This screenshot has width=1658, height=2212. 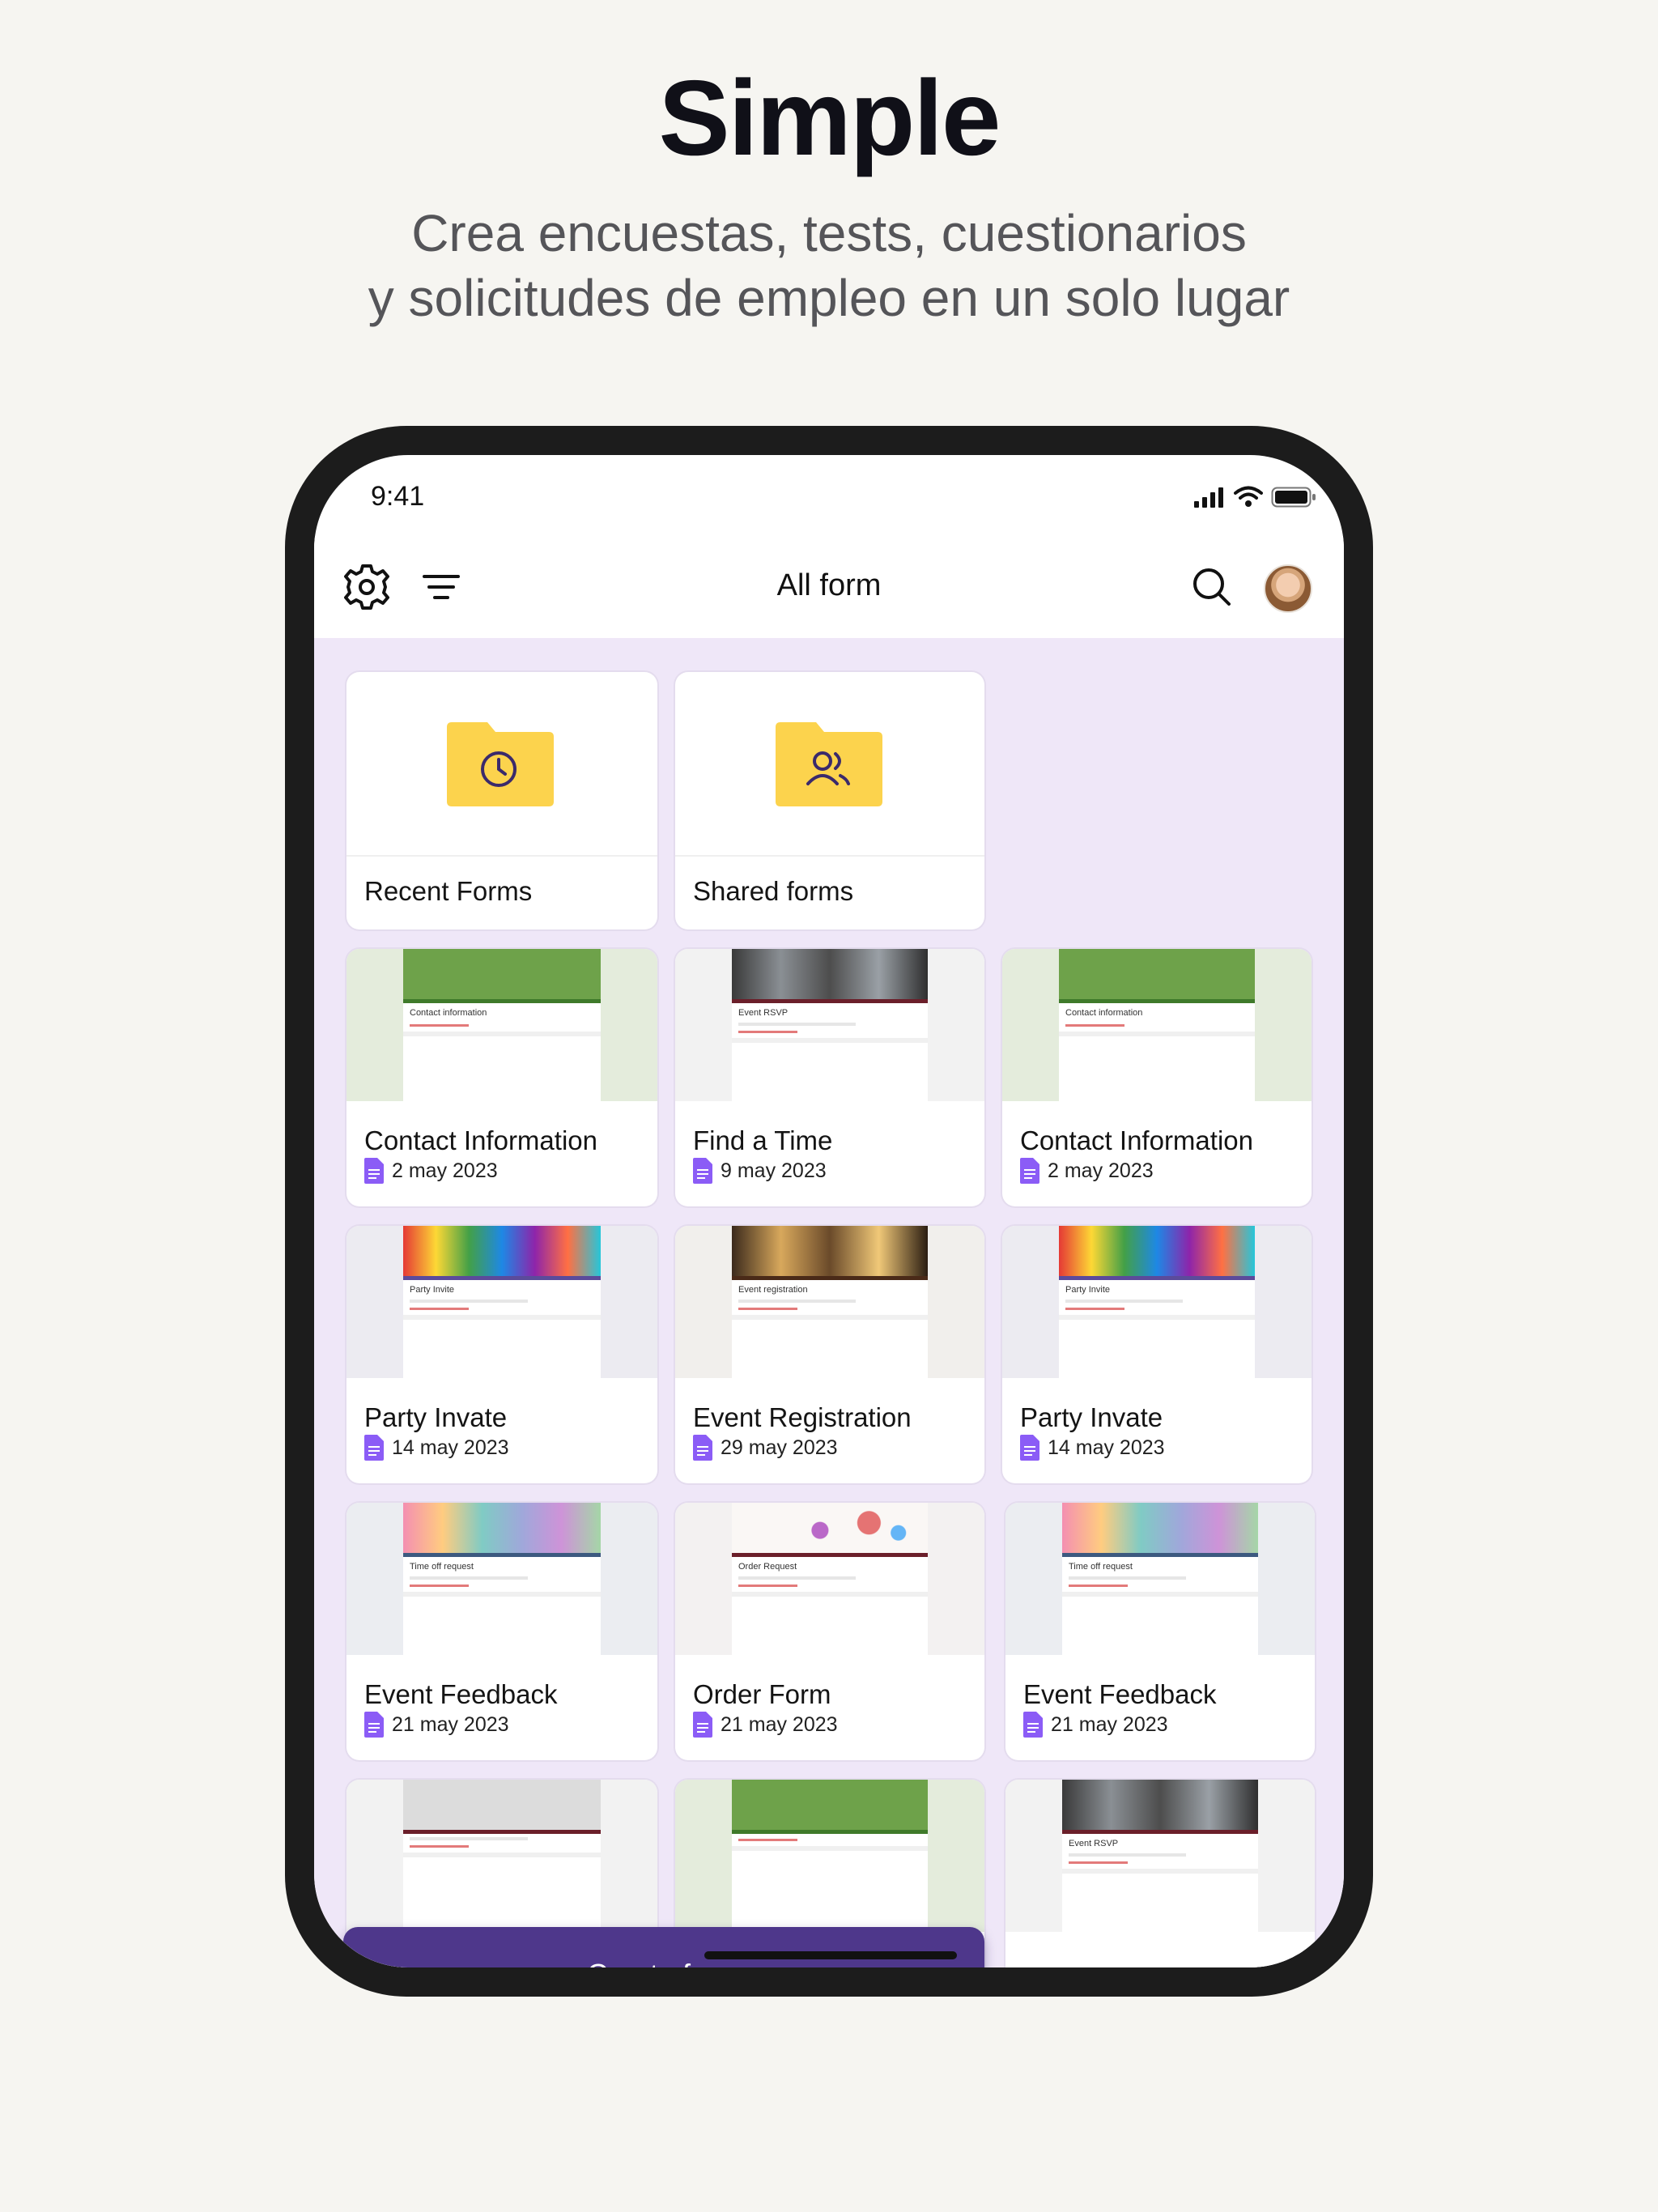 I want to click on status-time: 9:41, so click(x=398, y=497).